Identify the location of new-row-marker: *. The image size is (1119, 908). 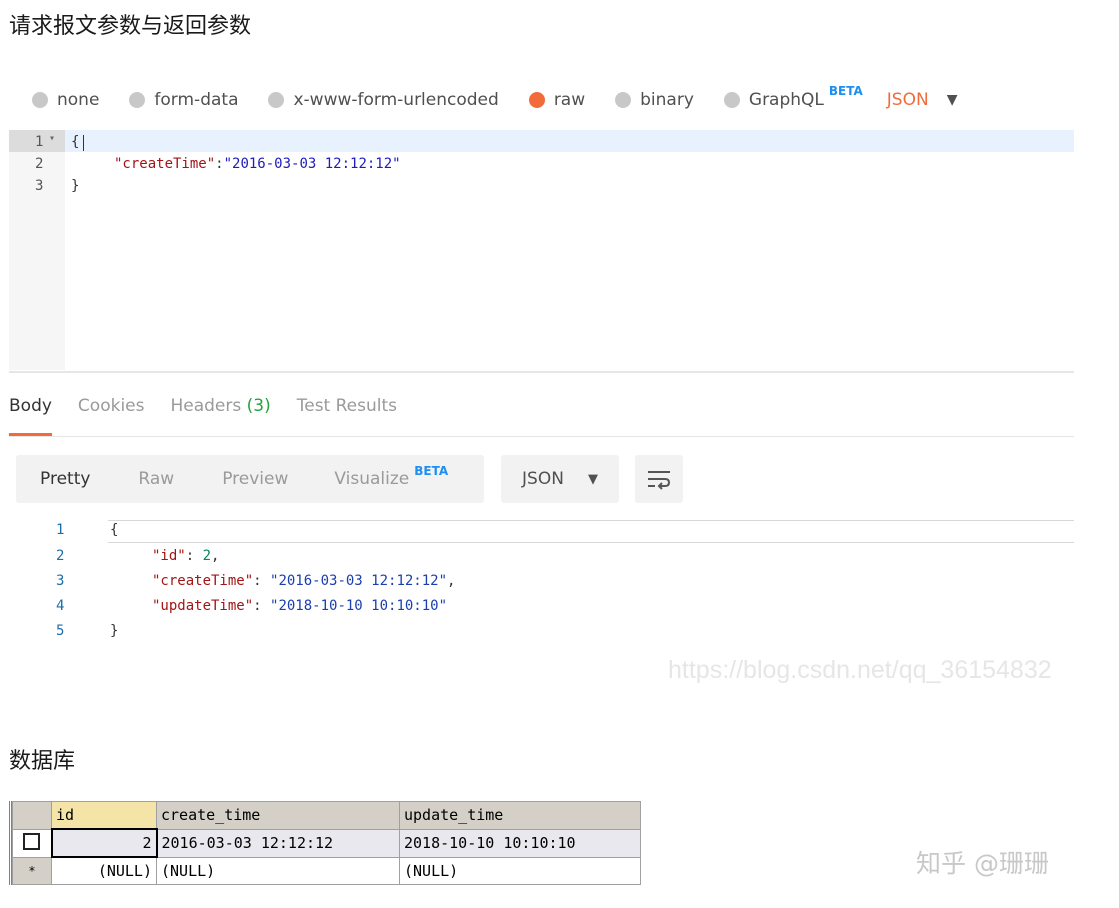
(32, 871).